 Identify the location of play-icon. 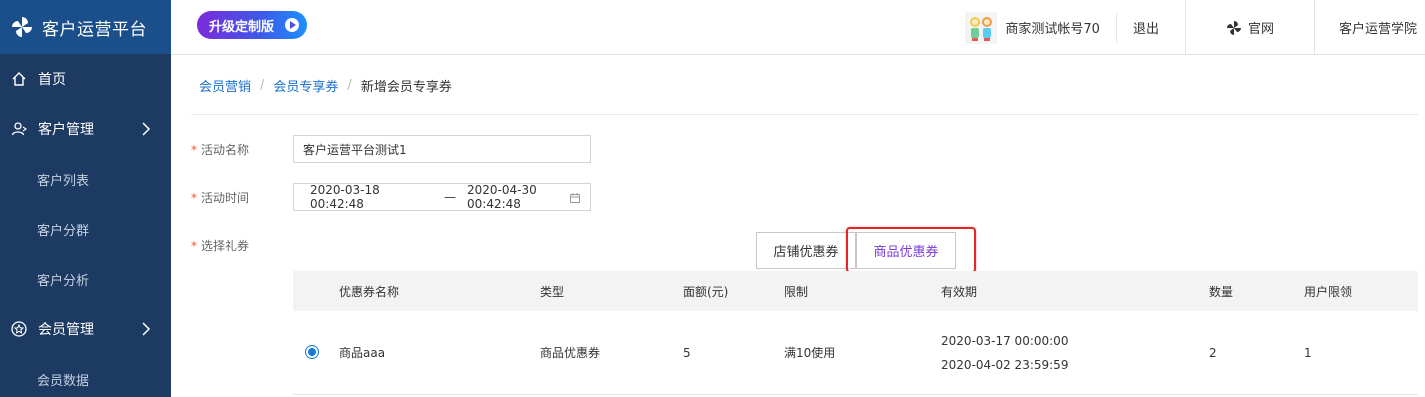
(292, 25).